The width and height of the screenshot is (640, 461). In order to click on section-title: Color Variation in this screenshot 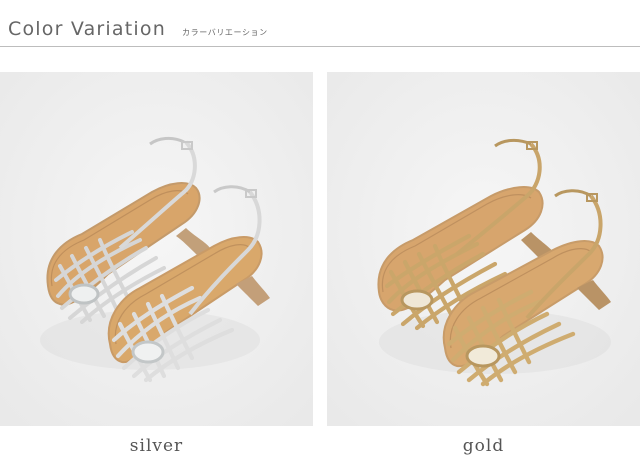, I will do `click(87, 29)`.